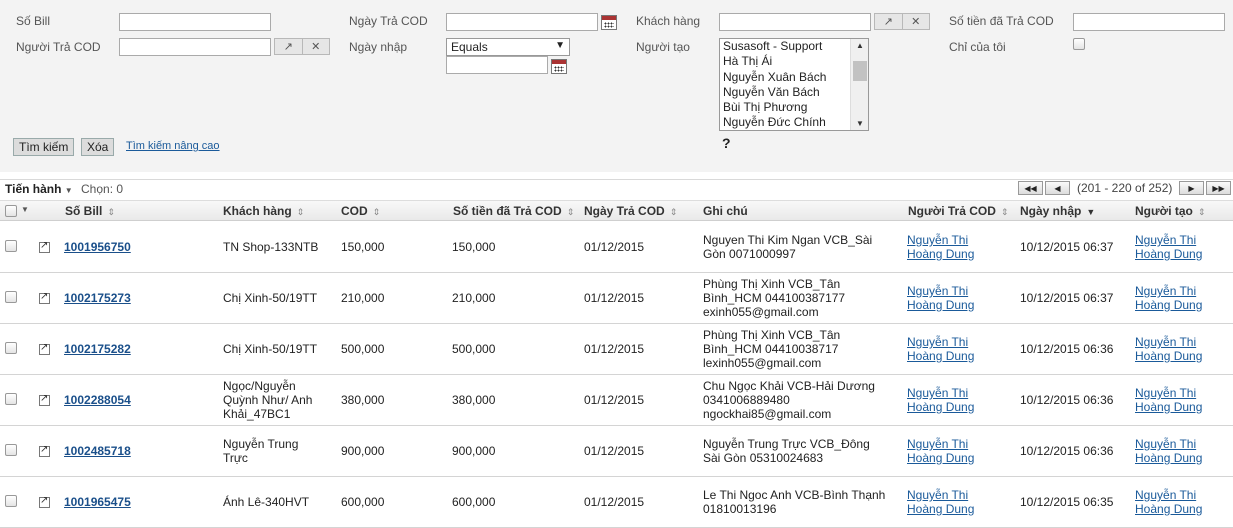 The height and width of the screenshot is (528, 1233). Describe the element at coordinates (726, 143) in the screenshot. I see `help-icon: ?` at that location.